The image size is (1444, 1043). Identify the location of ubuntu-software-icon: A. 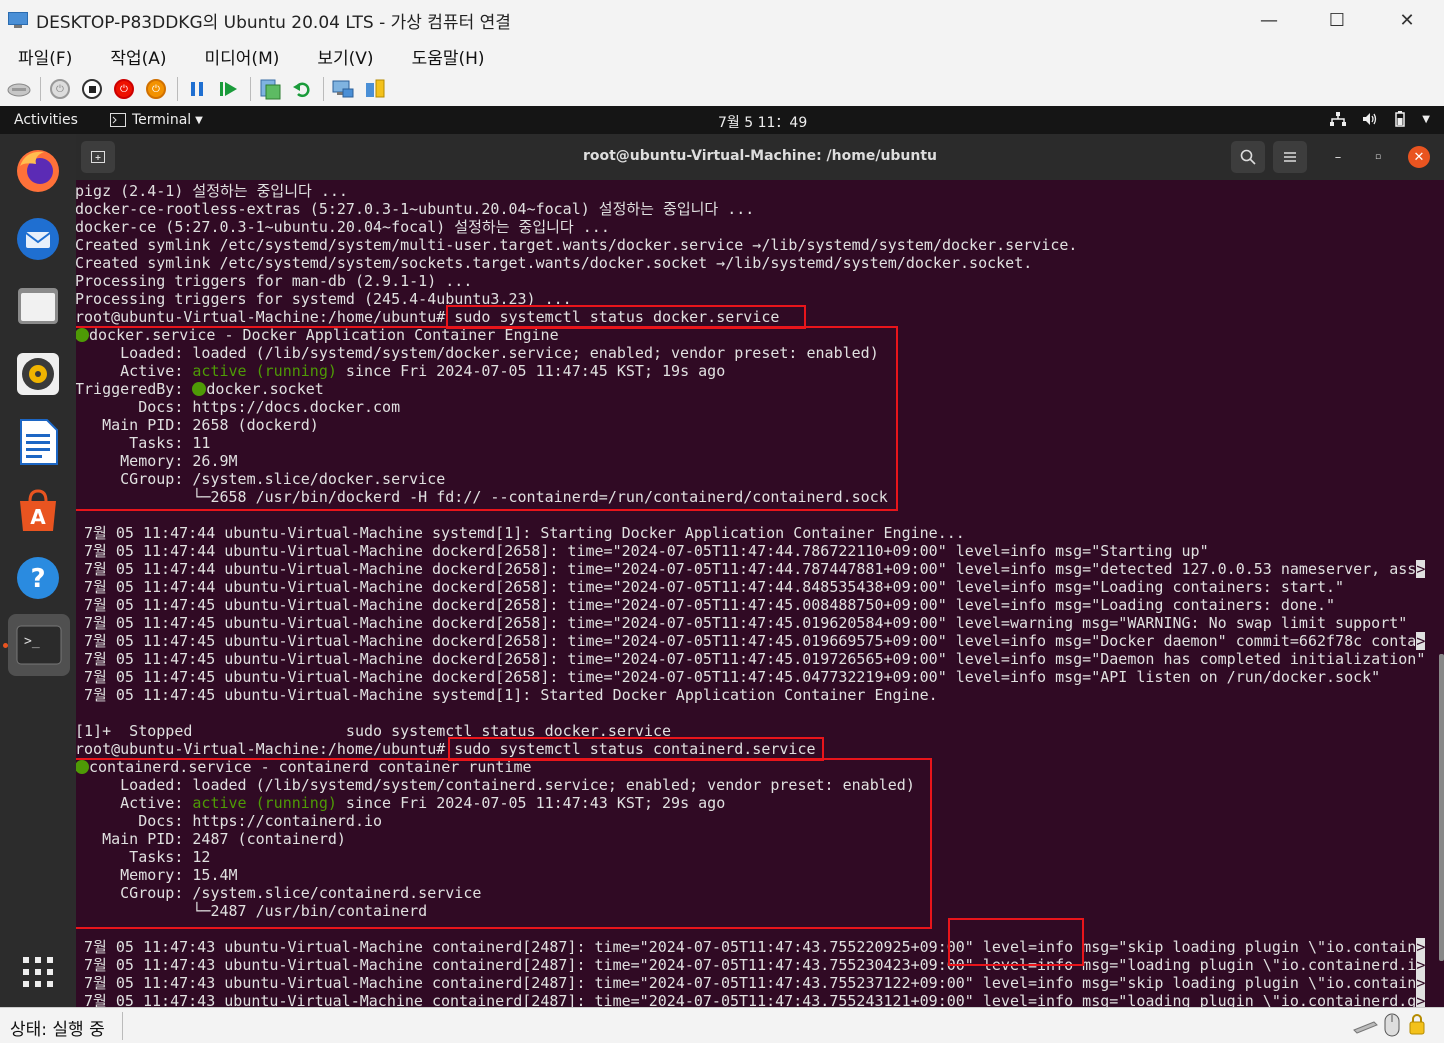
(38, 510).